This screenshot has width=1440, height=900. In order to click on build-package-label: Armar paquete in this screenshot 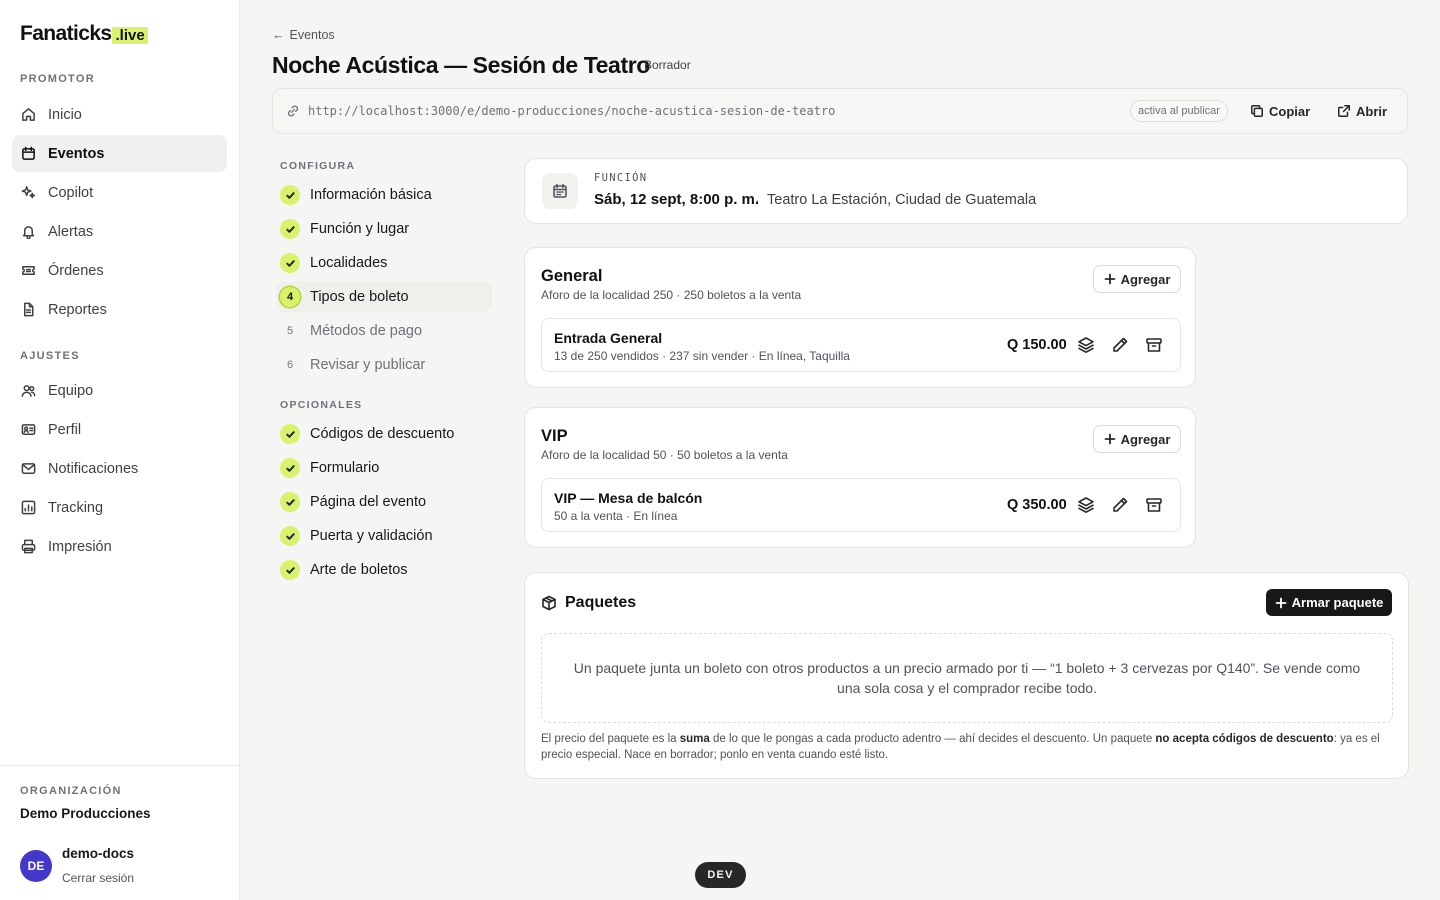, I will do `click(1337, 602)`.